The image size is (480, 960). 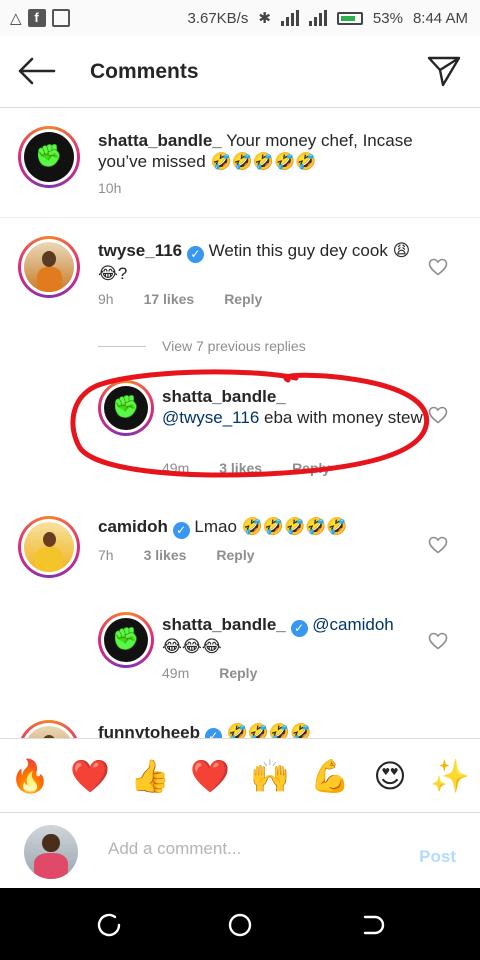 What do you see at coordinates (210, 417) in the screenshot?
I see `mention-link: @twyse_116` at bounding box center [210, 417].